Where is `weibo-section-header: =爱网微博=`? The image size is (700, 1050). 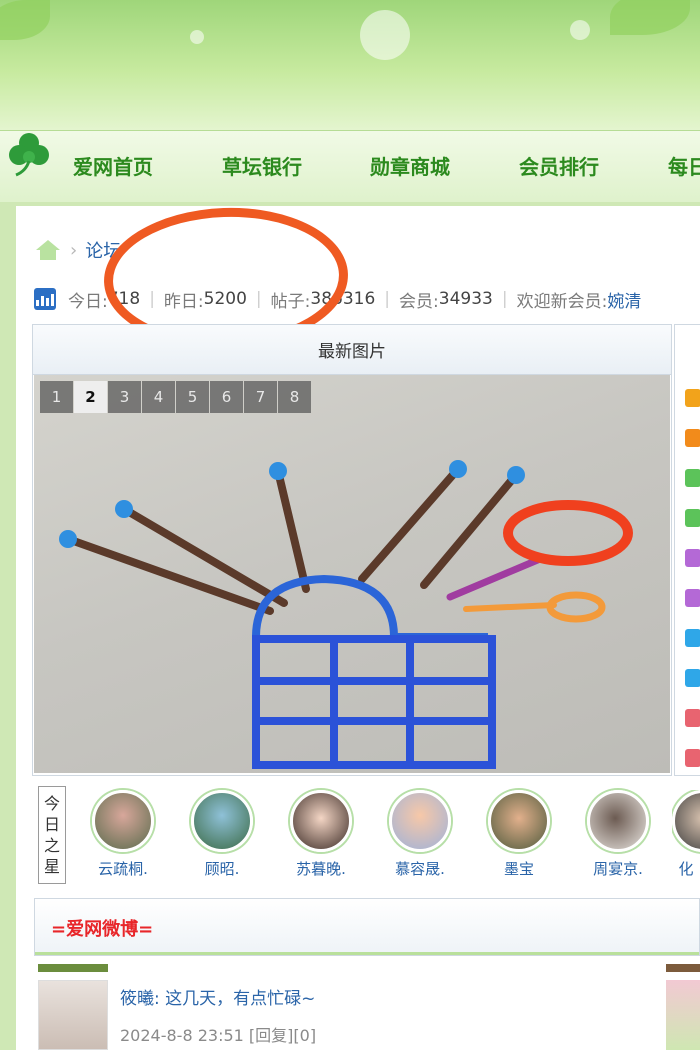 weibo-section-header: =爱网微博= is located at coordinates (367, 927).